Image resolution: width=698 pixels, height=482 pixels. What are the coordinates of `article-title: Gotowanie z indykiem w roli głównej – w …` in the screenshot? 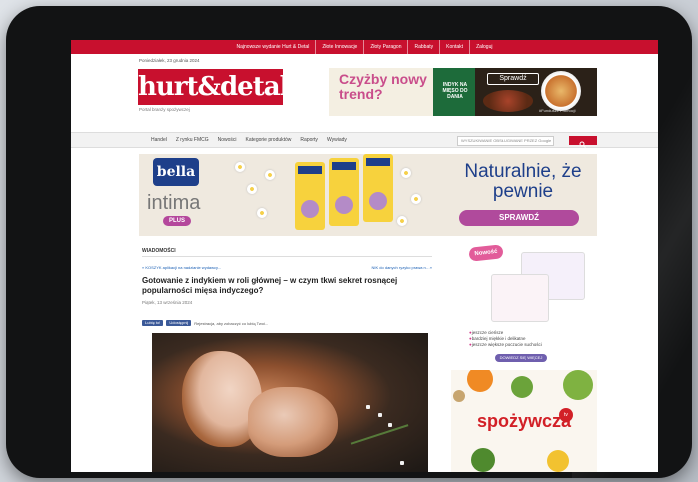 It's located at (270, 285).